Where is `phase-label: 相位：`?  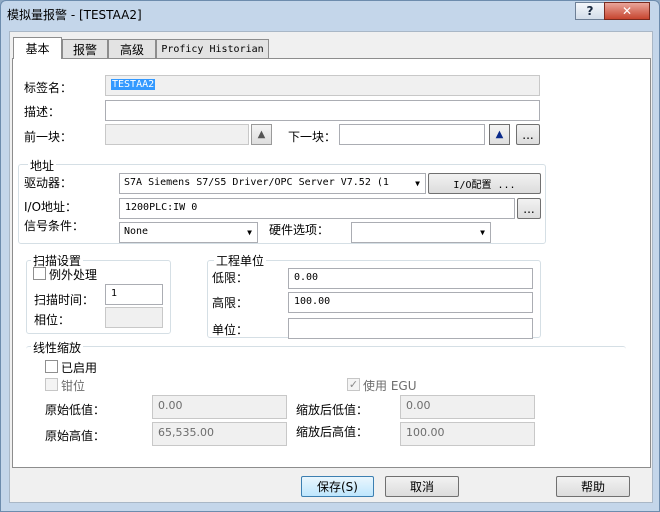
phase-label: 相位： is located at coordinates (52, 320).